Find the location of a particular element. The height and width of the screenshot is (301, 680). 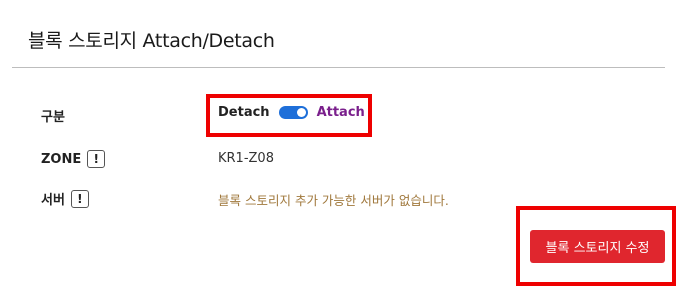

type-label: 구분 is located at coordinates (53, 115).